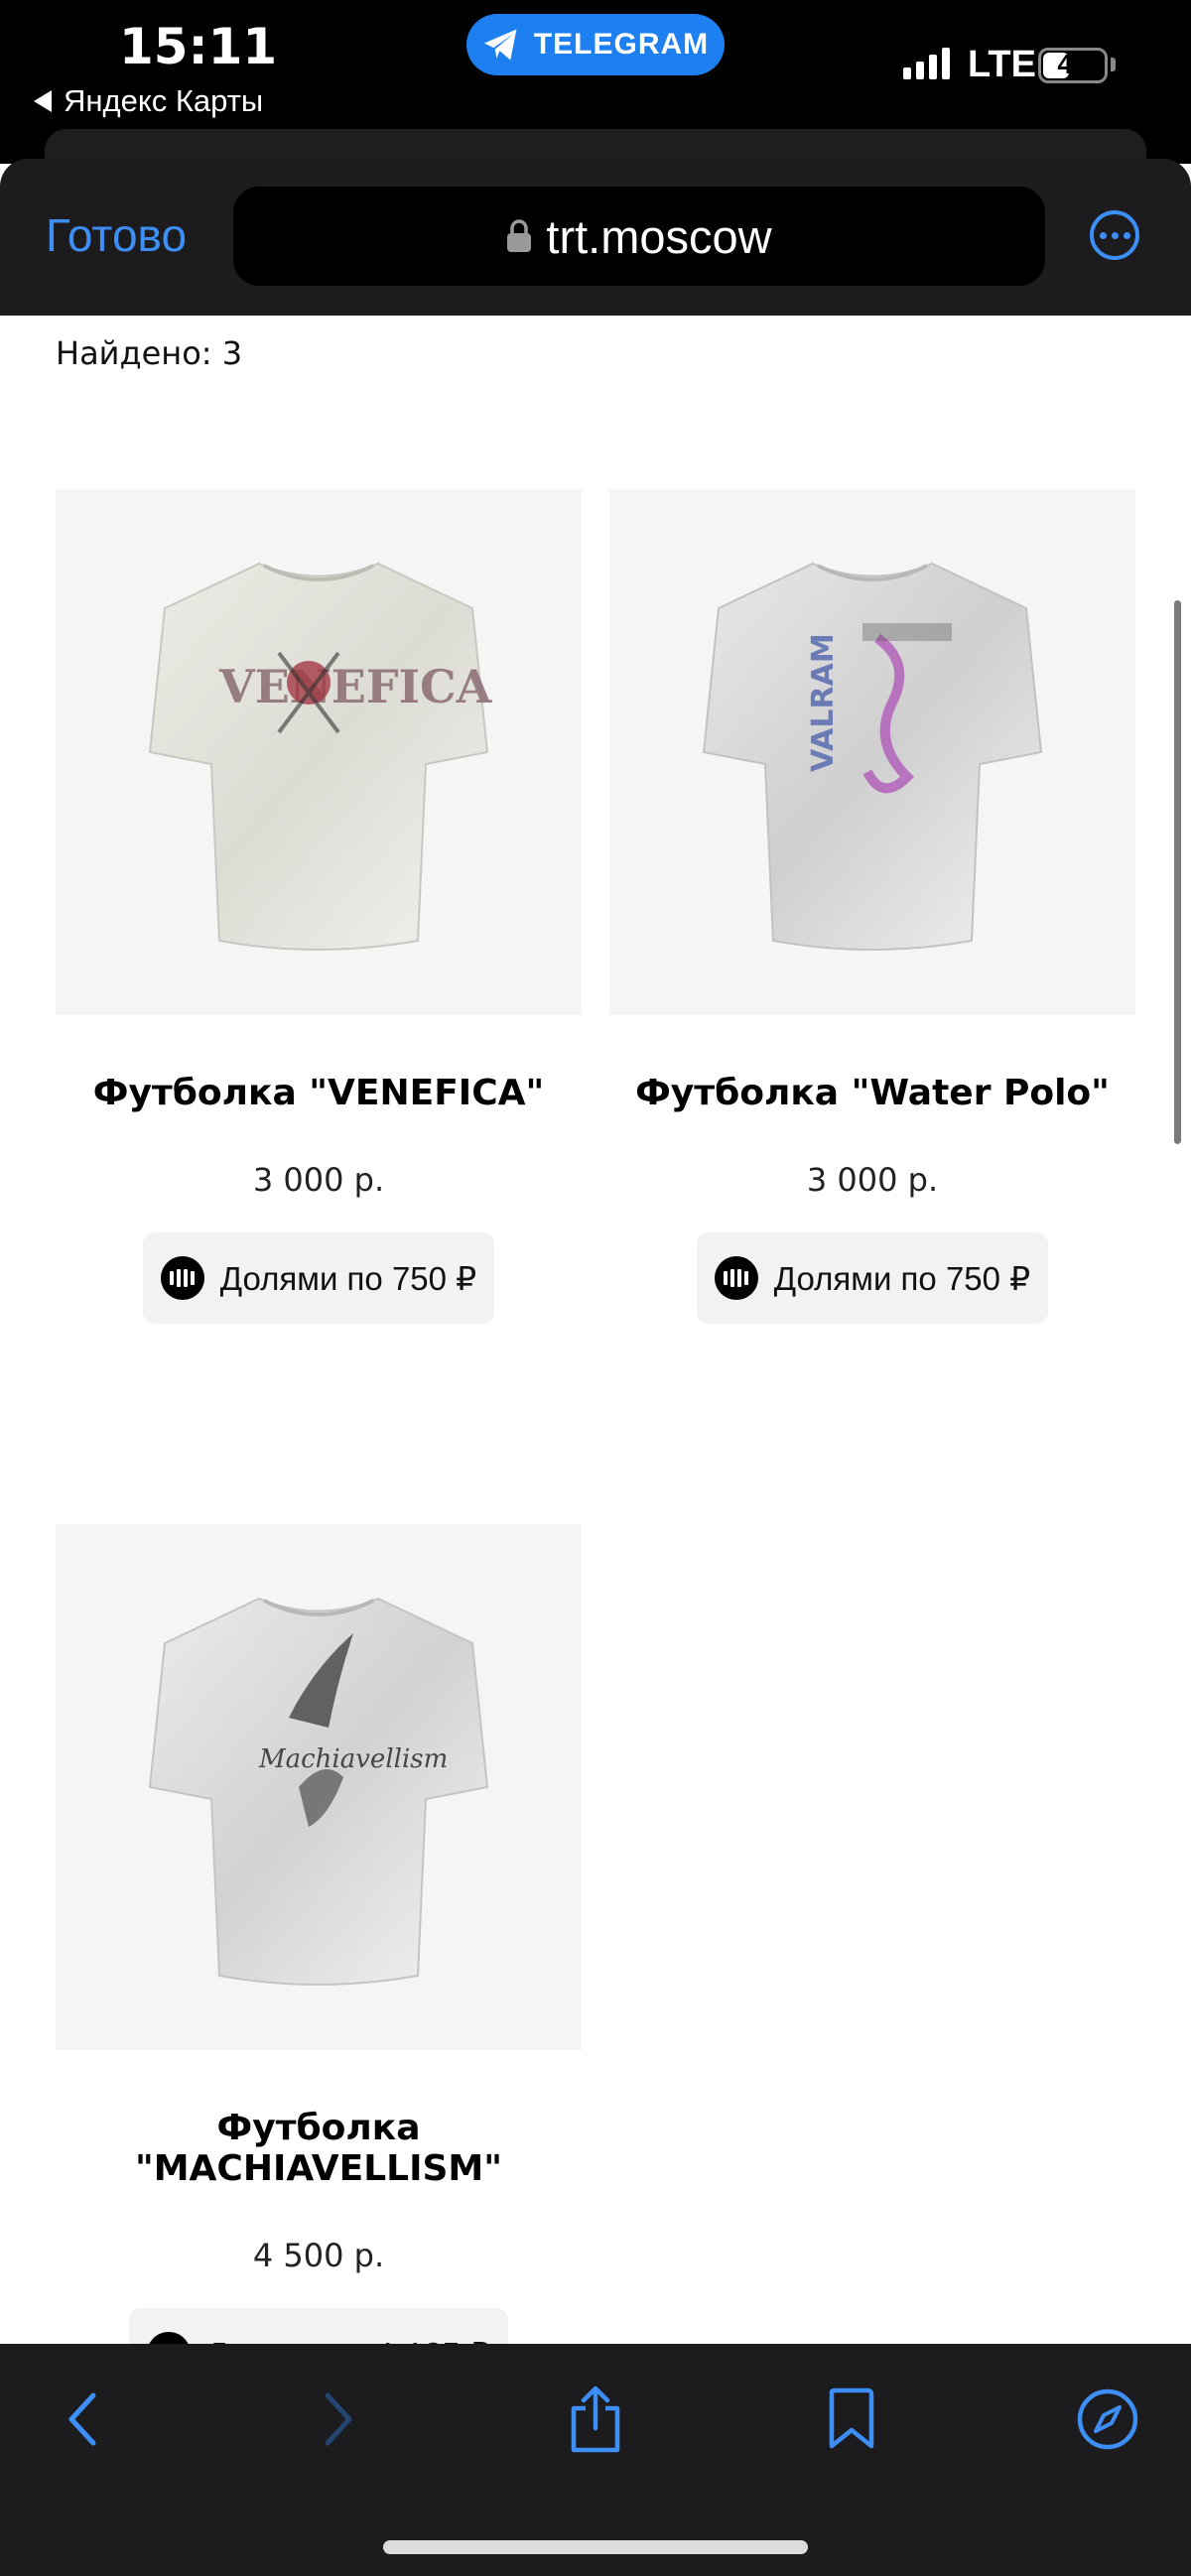  What do you see at coordinates (872, 1093) in the screenshot?
I see `product-title: Футболка "Water Polo"` at bounding box center [872, 1093].